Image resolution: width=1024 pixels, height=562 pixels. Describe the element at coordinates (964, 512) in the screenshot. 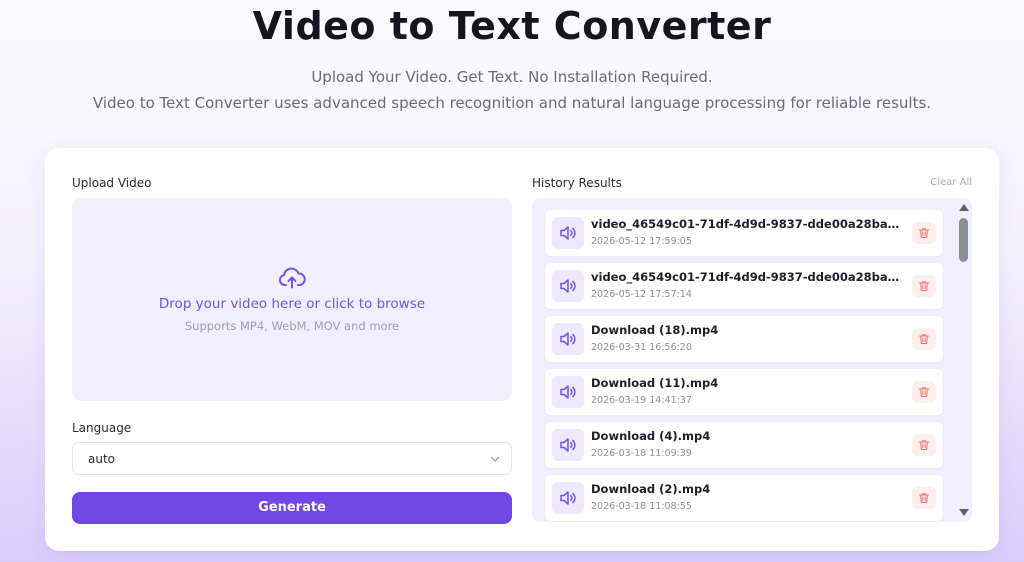

I see `scroll-down-arrow-icon` at that location.